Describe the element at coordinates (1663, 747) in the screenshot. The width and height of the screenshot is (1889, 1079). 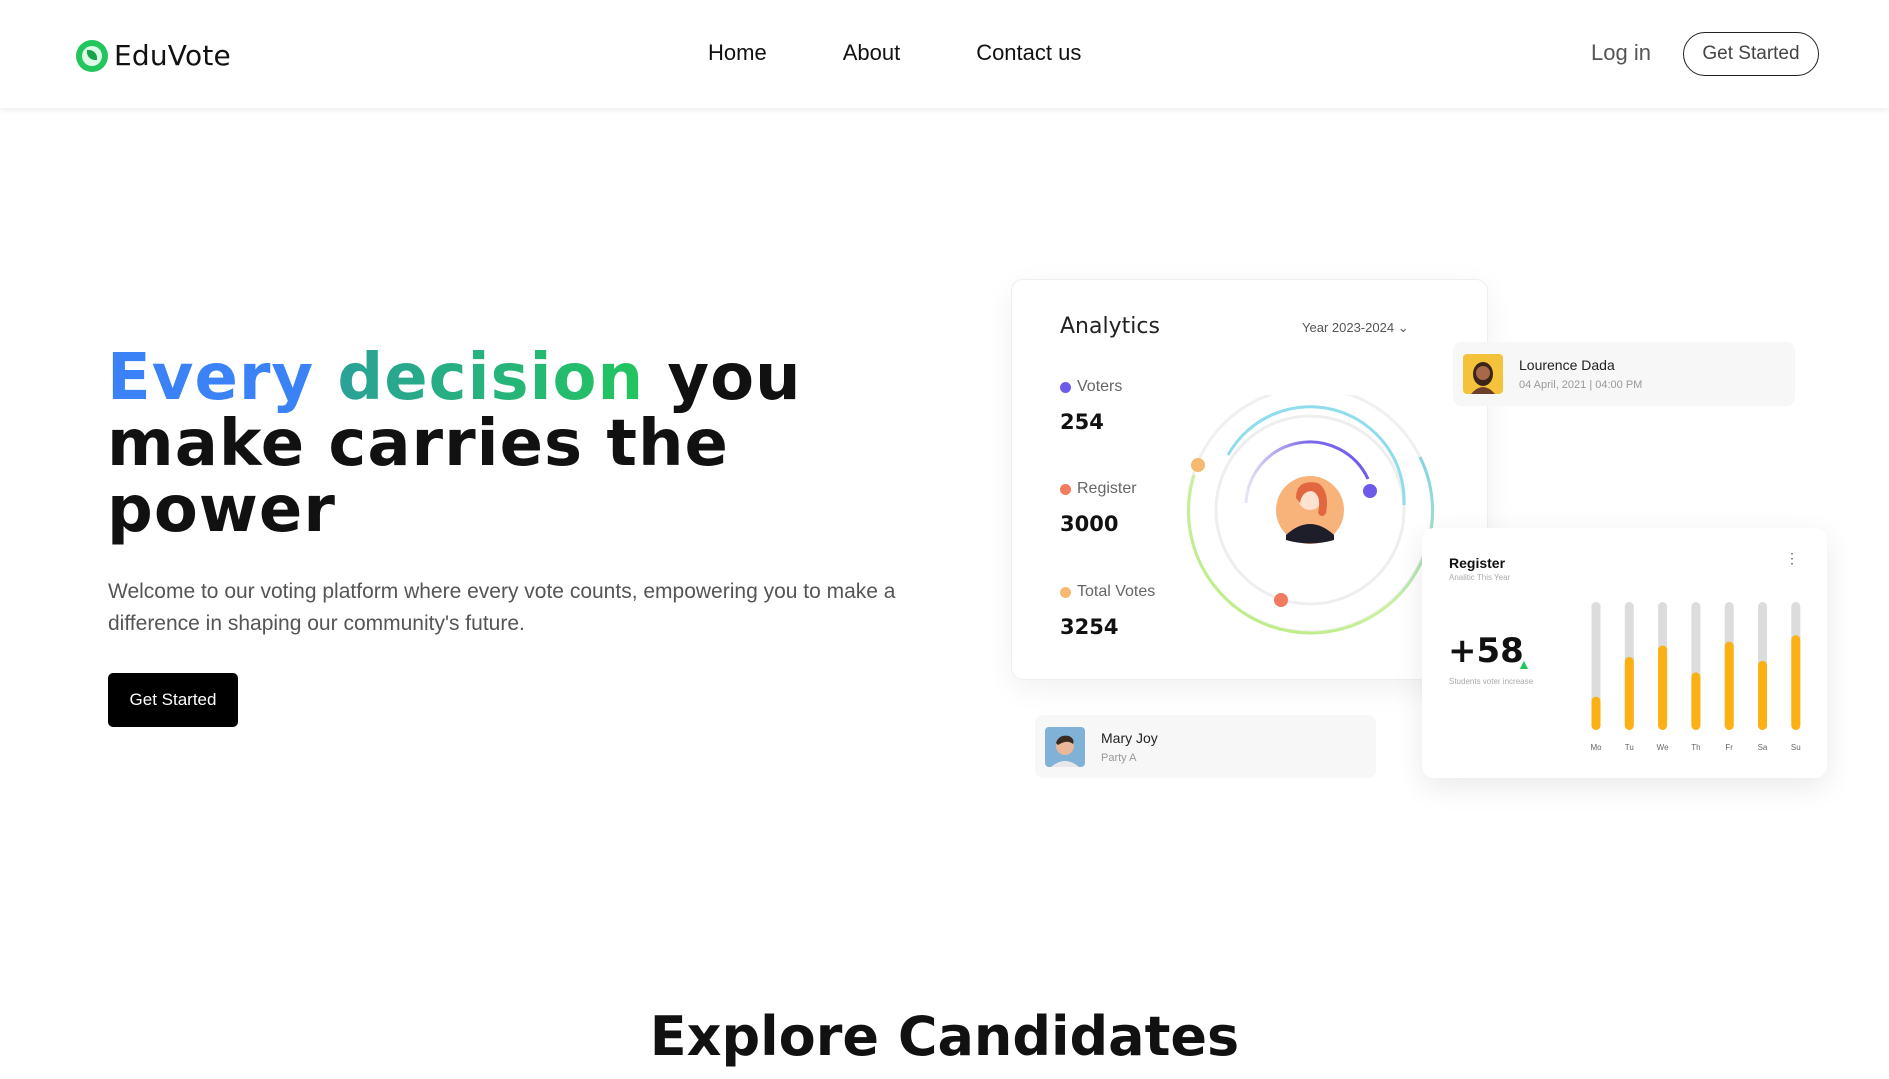
I see `x-tick-label: We` at that location.